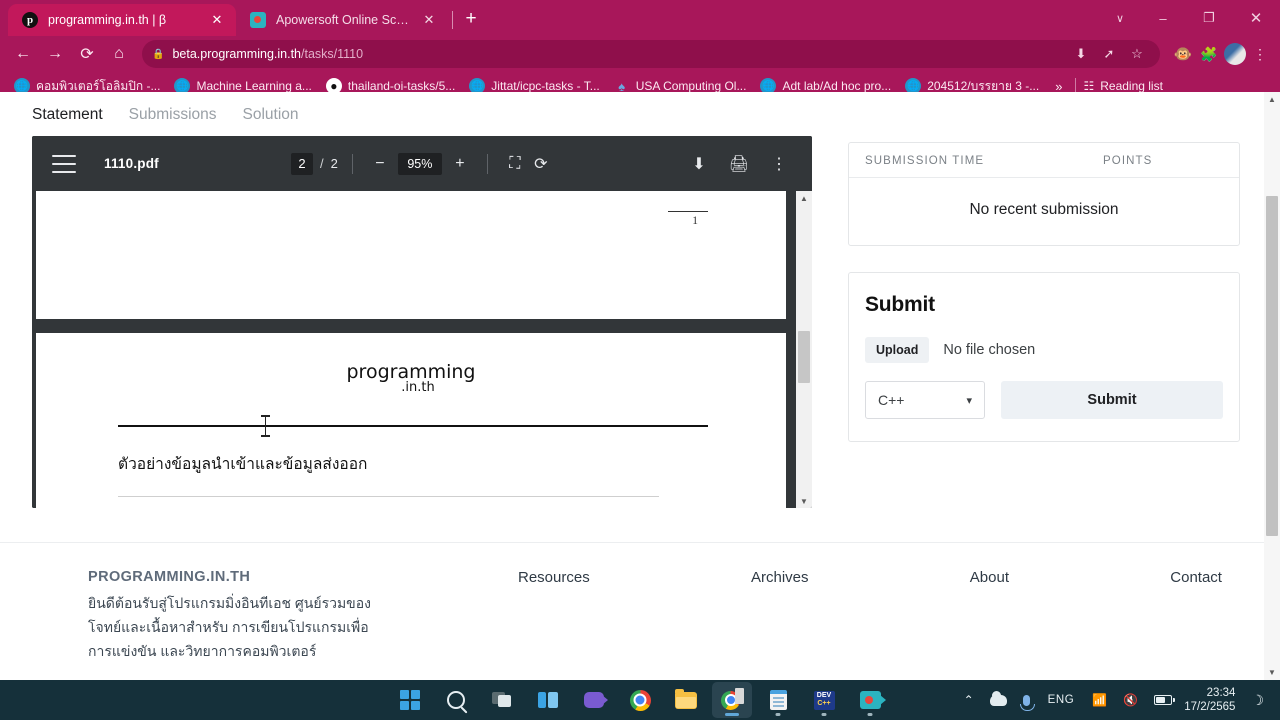  What do you see at coordinates (554, 616) in the screenshot?
I see `footer-link-resources: Resources` at bounding box center [554, 616].